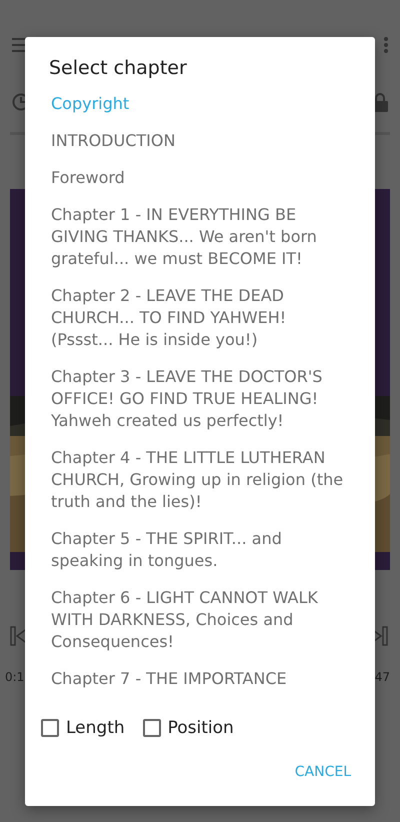 This screenshot has height=822, width=400. Describe the element at coordinates (200, 237) in the screenshot. I see `chapter-item: Chapter 1 - IN EVERYTHING BE GIVING THANKS... We aren't born grateful... we must BECOME IT!` at that location.